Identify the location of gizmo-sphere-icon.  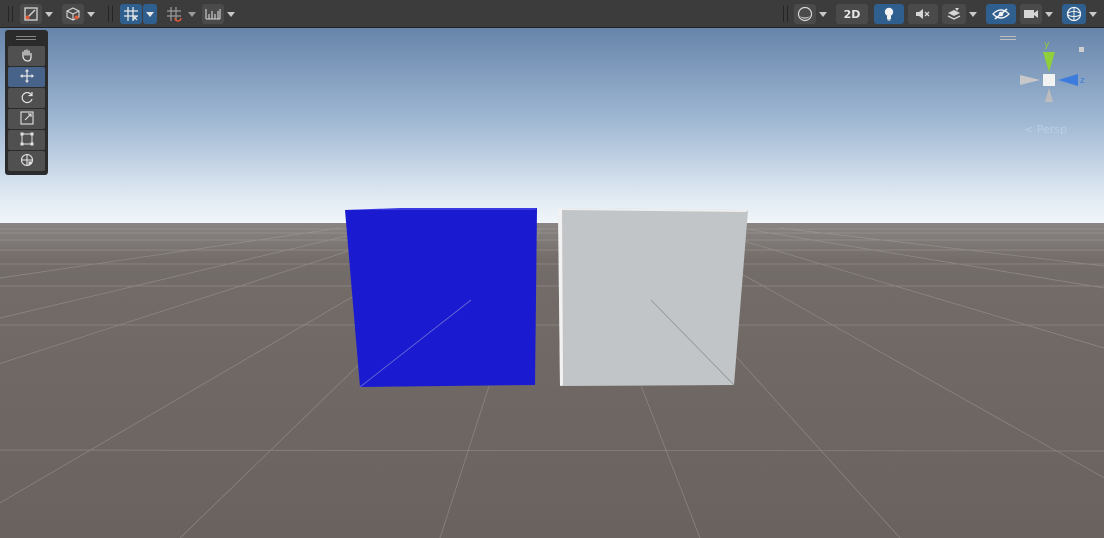
(1074, 14).